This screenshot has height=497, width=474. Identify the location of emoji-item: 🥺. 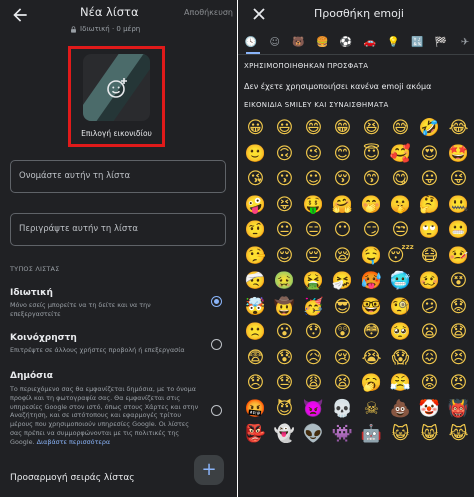
(400, 333).